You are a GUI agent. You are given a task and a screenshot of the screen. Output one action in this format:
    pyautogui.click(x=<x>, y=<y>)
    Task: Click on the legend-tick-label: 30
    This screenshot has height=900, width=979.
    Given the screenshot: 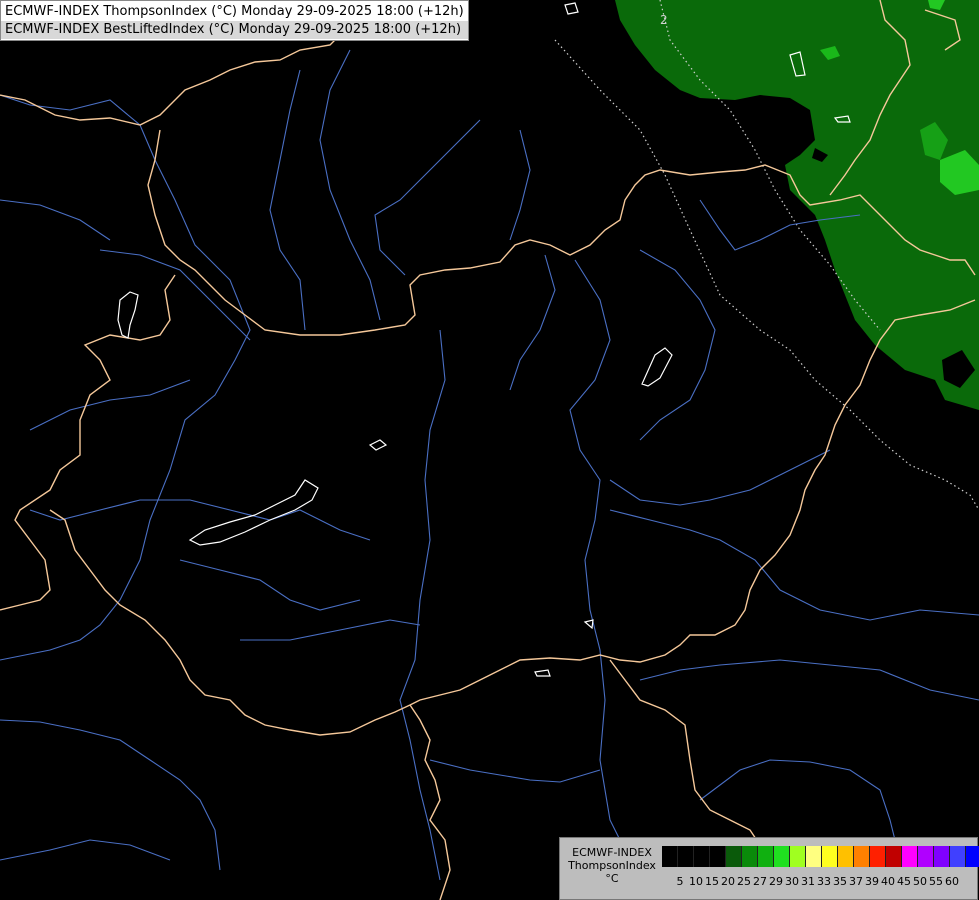 What is the action you would take?
    pyautogui.click(x=792, y=881)
    